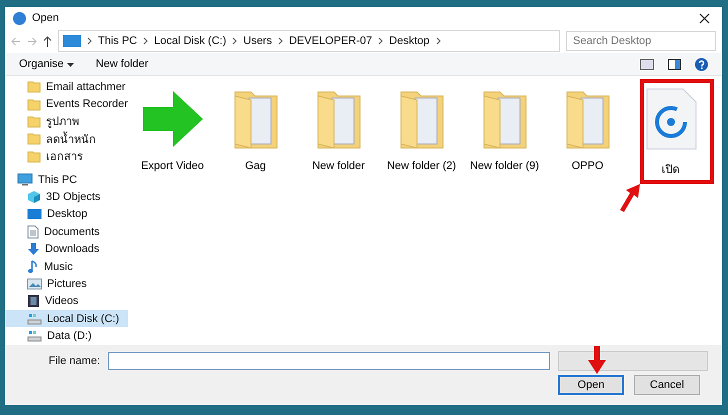 The width and height of the screenshot is (728, 415). Describe the element at coordinates (591, 385) in the screenshot. I see `dialog-button: Open` at that location.